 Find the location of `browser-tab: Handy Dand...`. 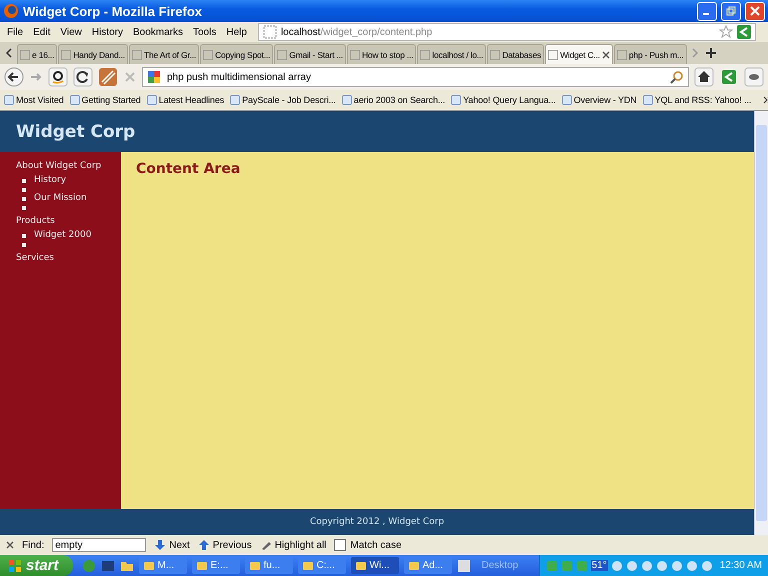

browser-tab: Handy Dand... is located at coordinates (93, 54).